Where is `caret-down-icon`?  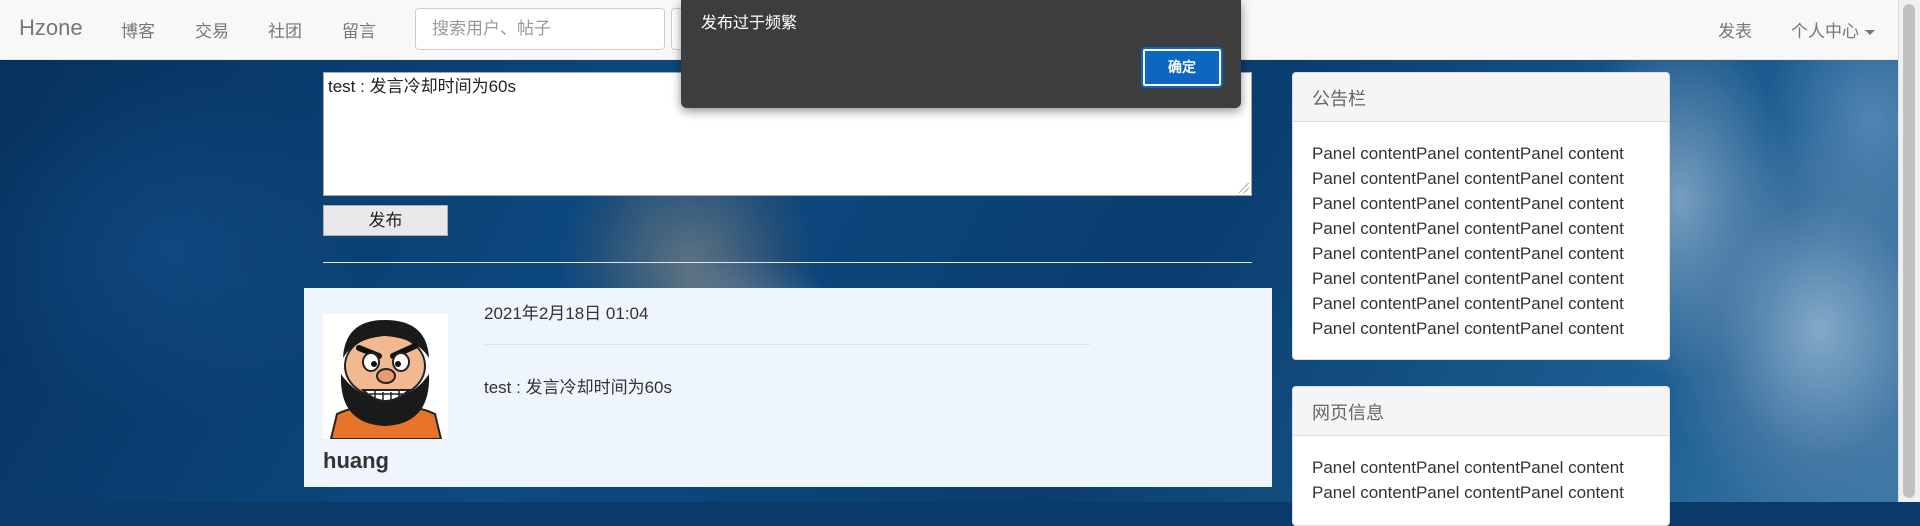
caret-down-icon is located at coordinates (1870, 33).